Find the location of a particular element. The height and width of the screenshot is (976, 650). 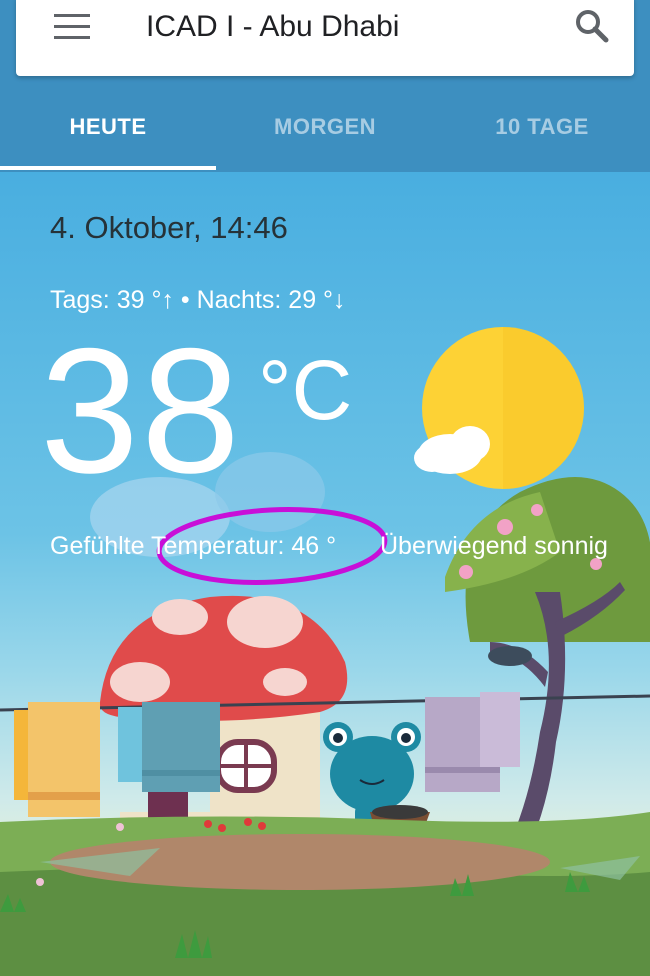

weather-condition: Überwiegend sonnig is located at coordinates (494, 546).